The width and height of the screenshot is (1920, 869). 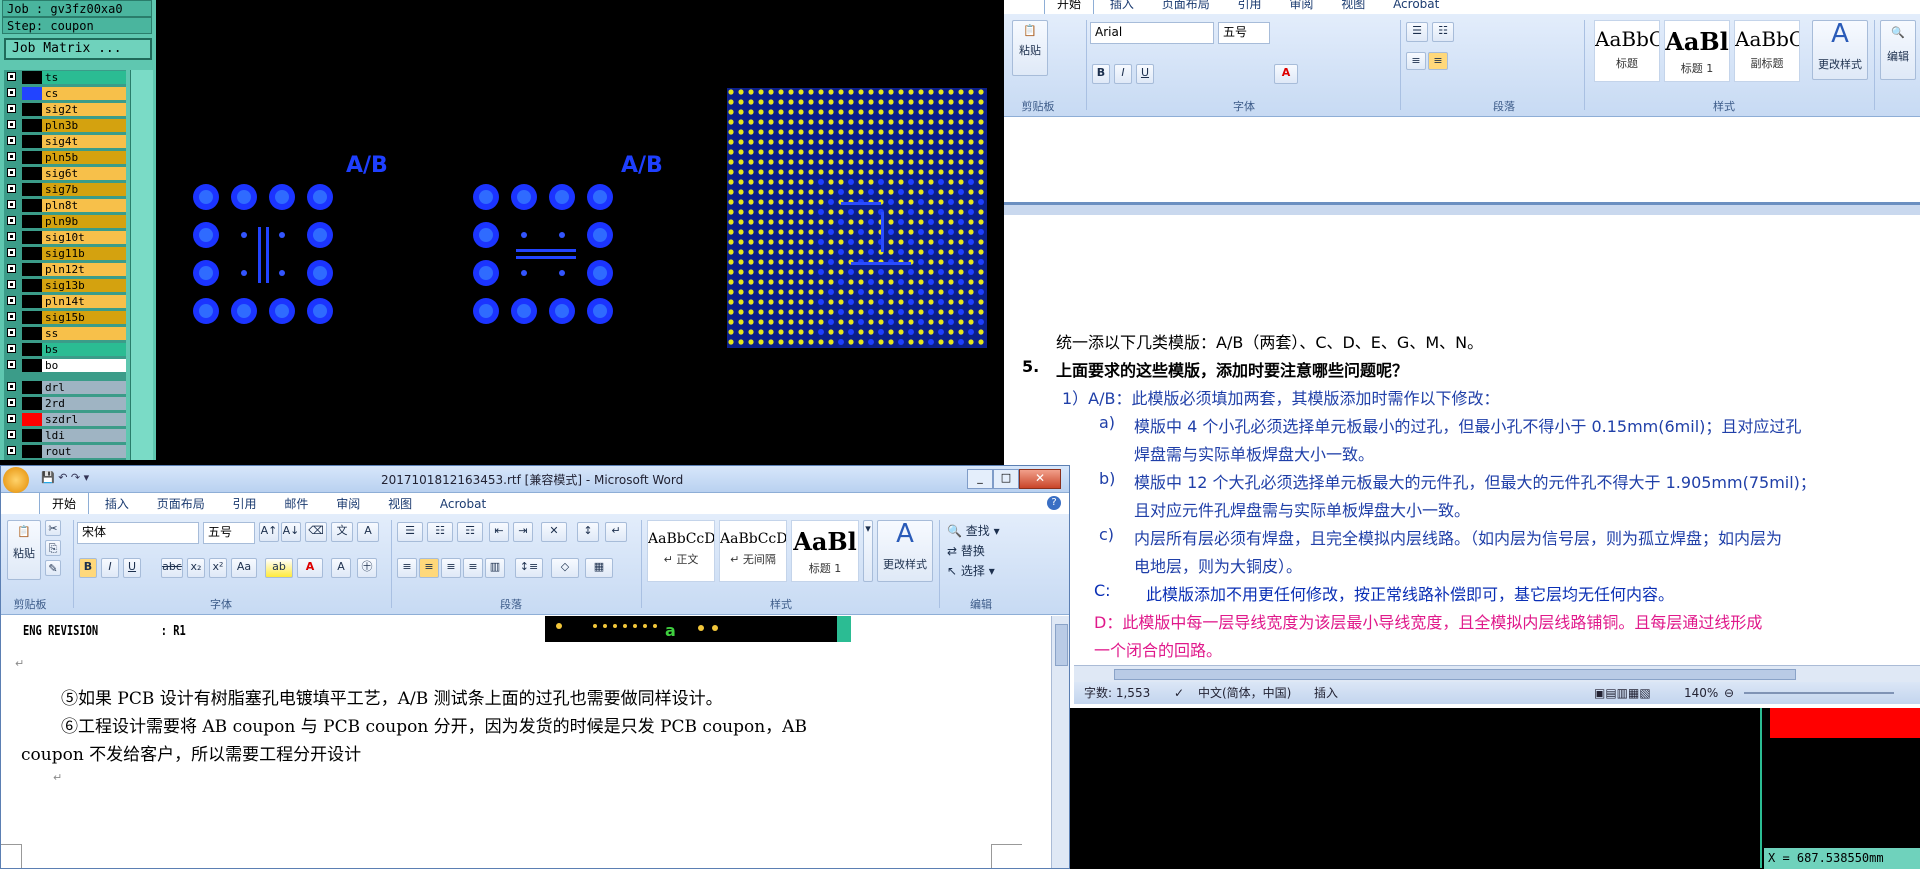 I want to click on paste-button: 📋 粘贴, so click(x=24, y=550).